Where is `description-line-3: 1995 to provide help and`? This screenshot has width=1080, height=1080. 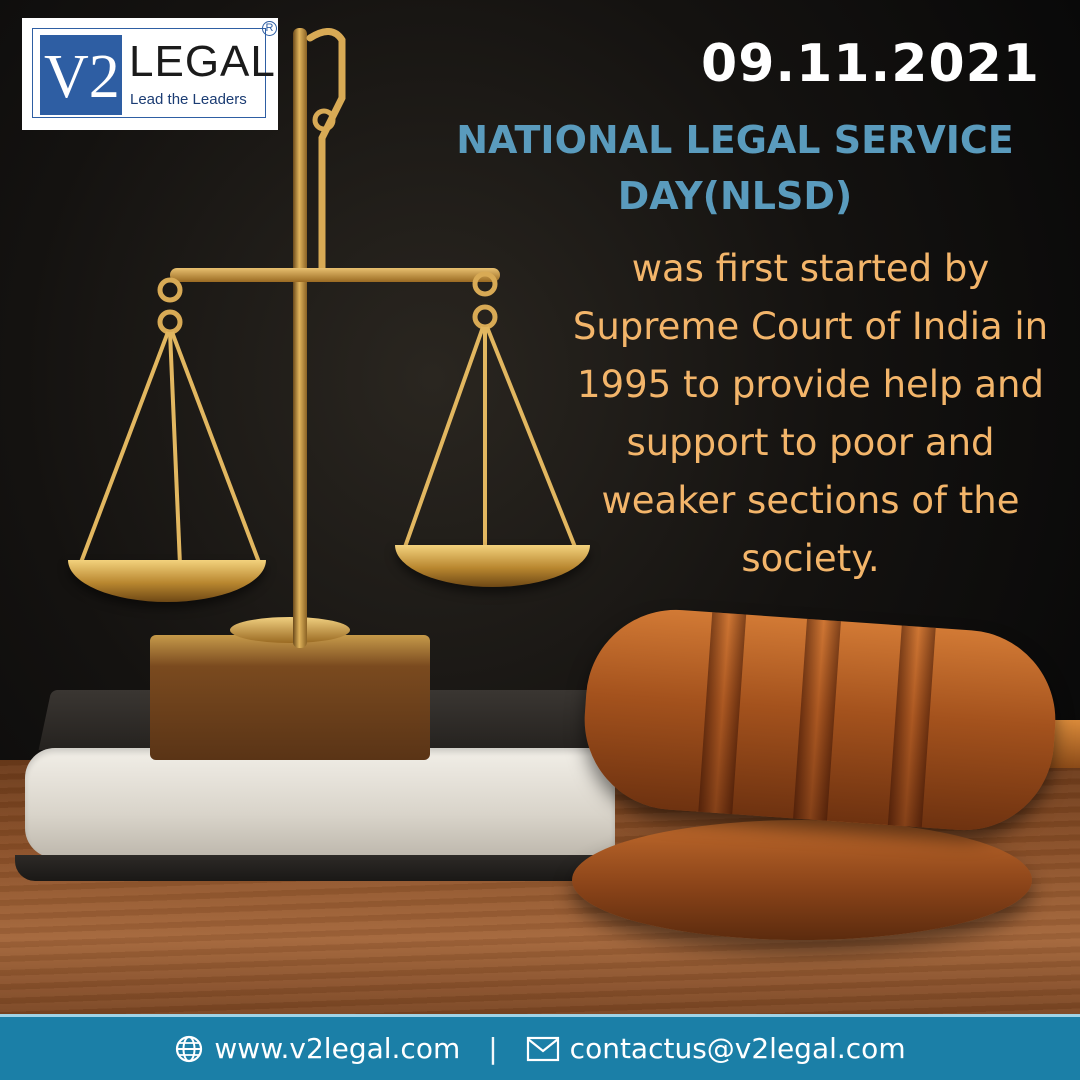 description-line-3: 1995 to provide help and is located at coordinates (810, 384).